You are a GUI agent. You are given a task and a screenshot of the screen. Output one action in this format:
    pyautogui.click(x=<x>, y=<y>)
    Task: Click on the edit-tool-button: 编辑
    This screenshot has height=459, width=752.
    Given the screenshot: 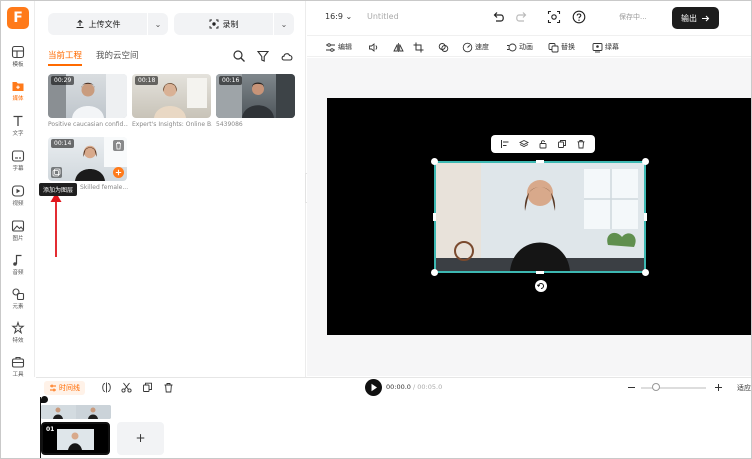 What is the action you would take?
    pyautogui.click(x=338, y=47)
    